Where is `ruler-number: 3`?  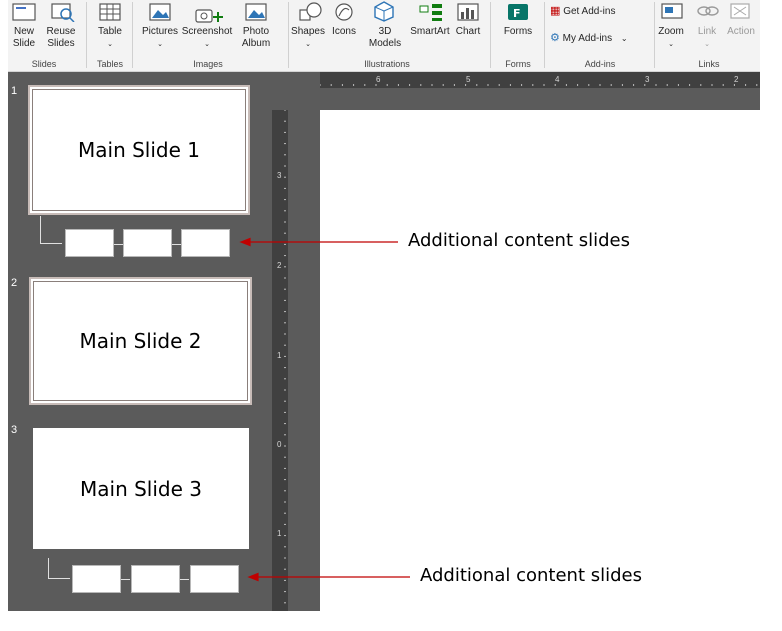 ruler-number: 3 is located at coordinates (647, 79).